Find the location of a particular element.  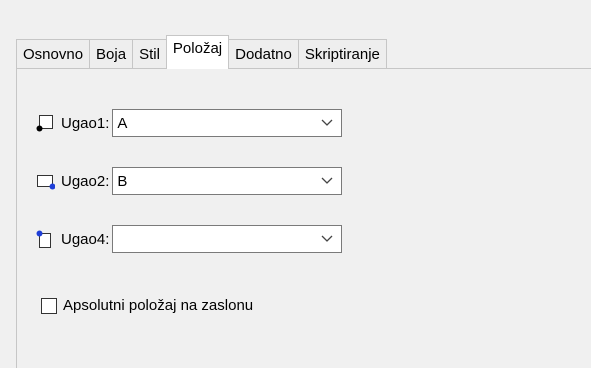

corner1-row: Ugao1: A is located at coordinates (189, 123).